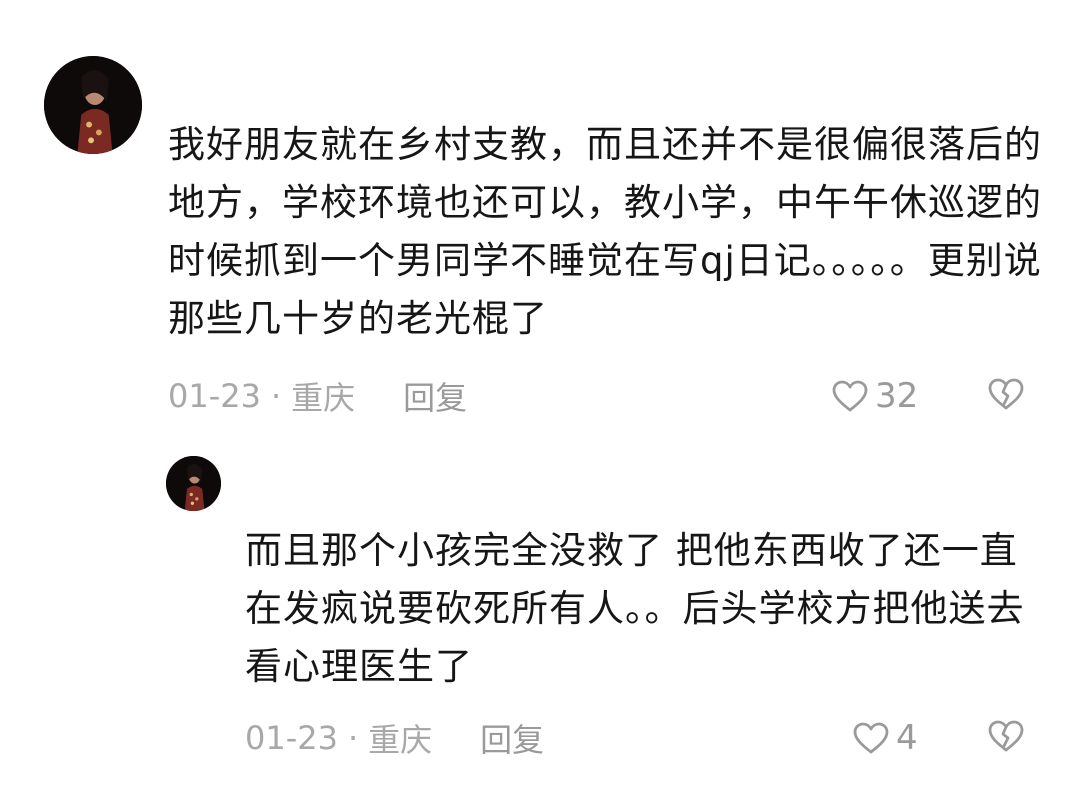 This screenshot has height=799, width=1080. I want to click on like-button: 4, so click(885, 738).